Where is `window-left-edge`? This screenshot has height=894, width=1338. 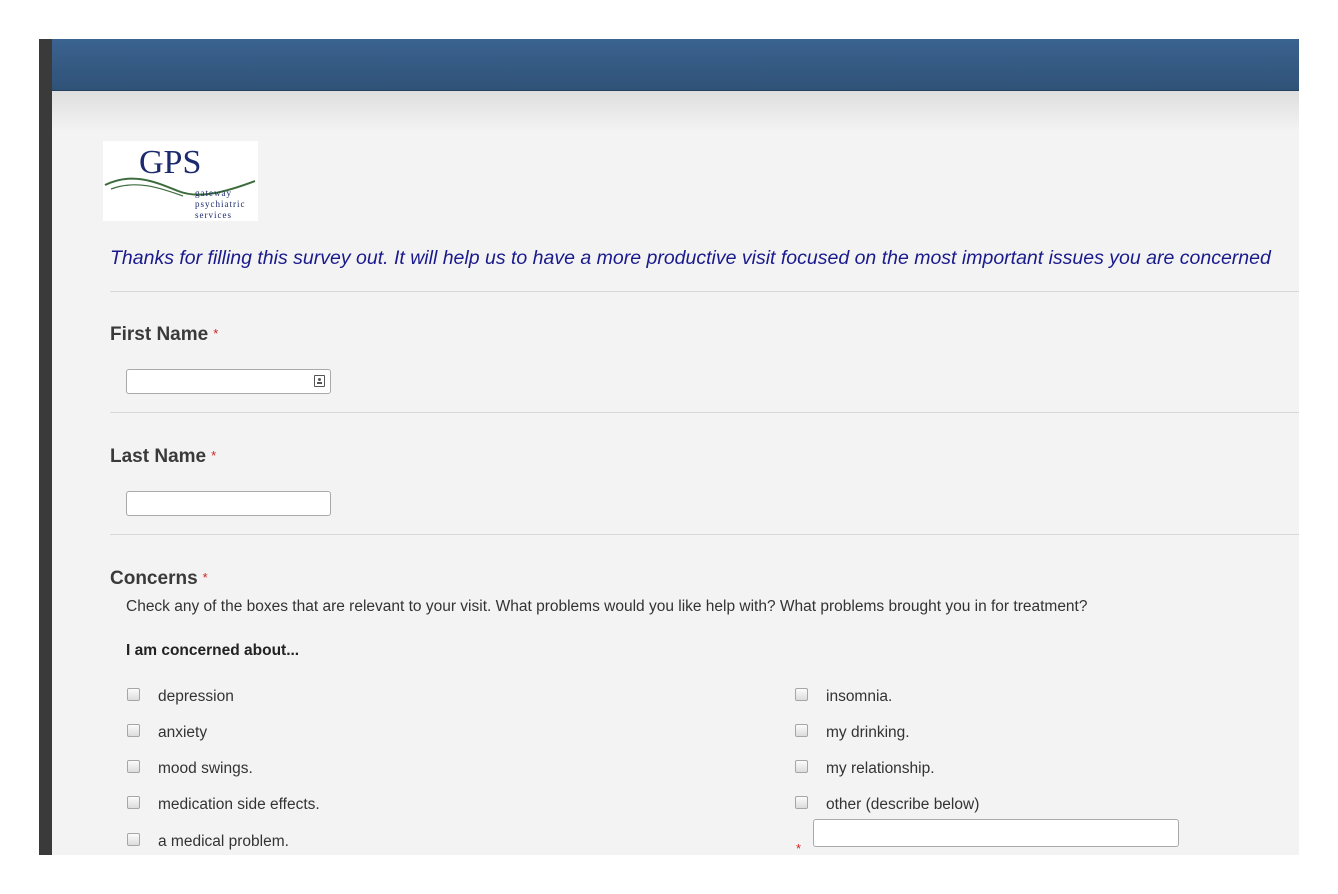
window-left-edge is located at coordinates (45, 447).